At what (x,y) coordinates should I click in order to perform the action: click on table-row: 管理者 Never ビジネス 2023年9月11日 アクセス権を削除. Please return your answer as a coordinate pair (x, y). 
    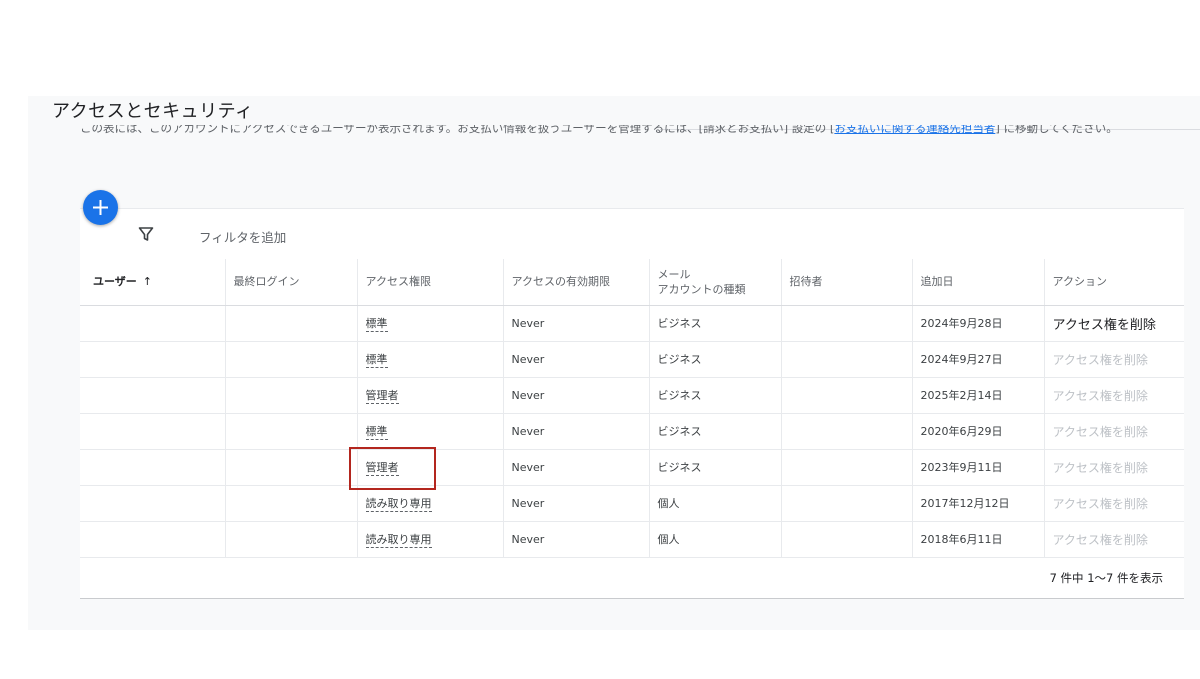
    Looking at the image, I should click on (632, 467).